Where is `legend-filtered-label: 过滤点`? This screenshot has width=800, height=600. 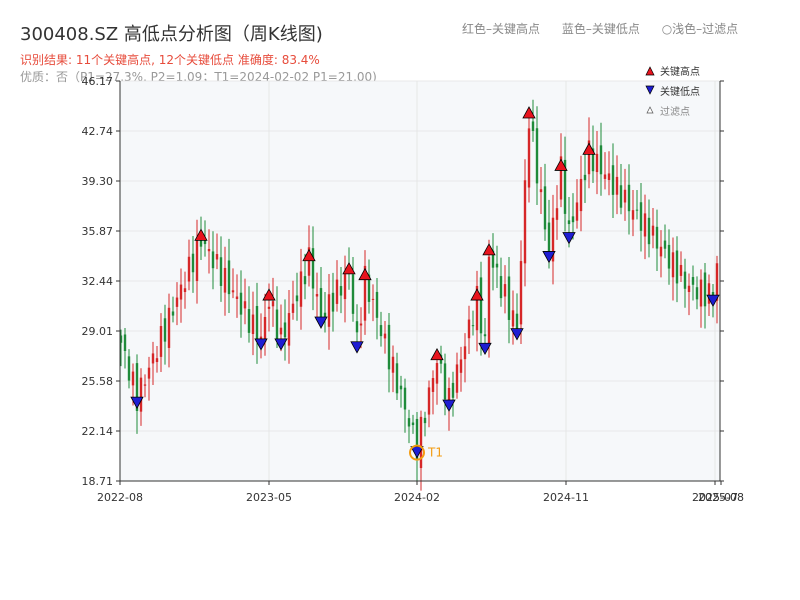 legend-filtered-label: 过滤点 is located at coordinates (675, 111).